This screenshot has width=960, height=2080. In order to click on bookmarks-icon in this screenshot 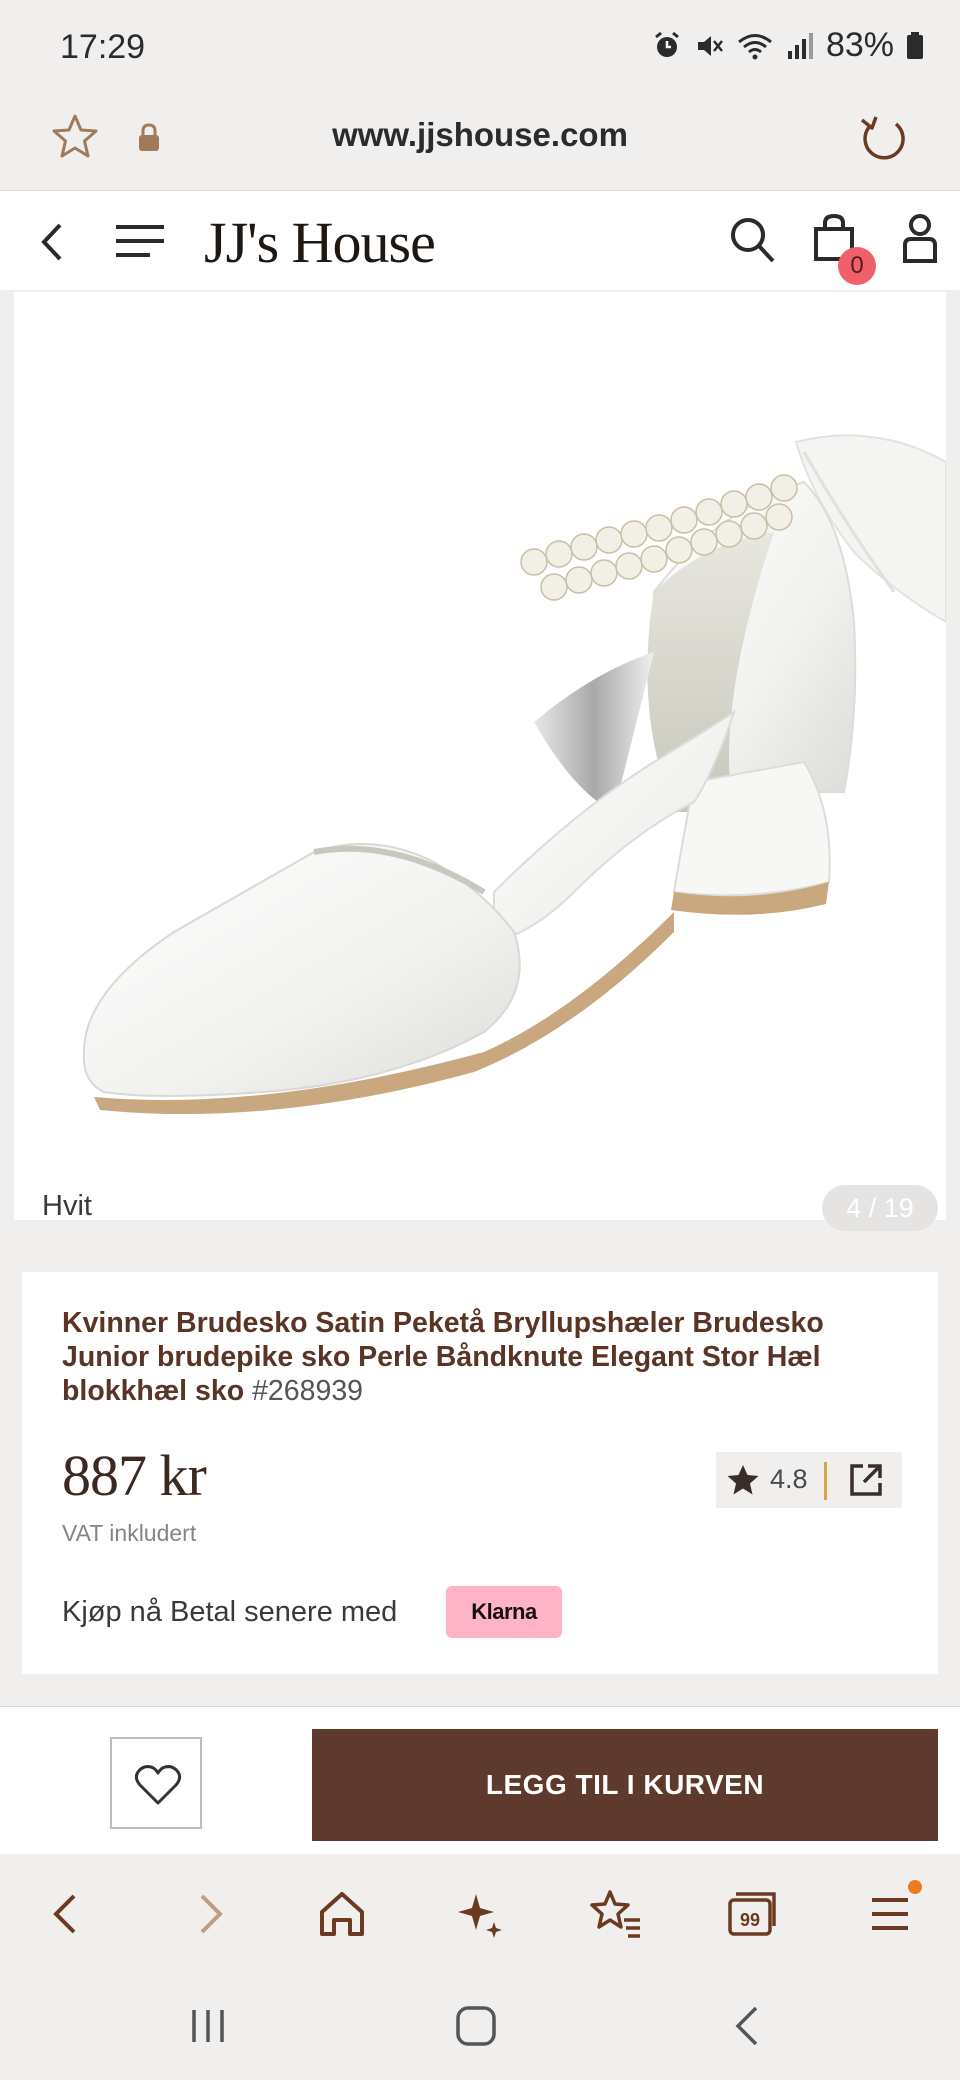, I will do `click(616, 1914)`.